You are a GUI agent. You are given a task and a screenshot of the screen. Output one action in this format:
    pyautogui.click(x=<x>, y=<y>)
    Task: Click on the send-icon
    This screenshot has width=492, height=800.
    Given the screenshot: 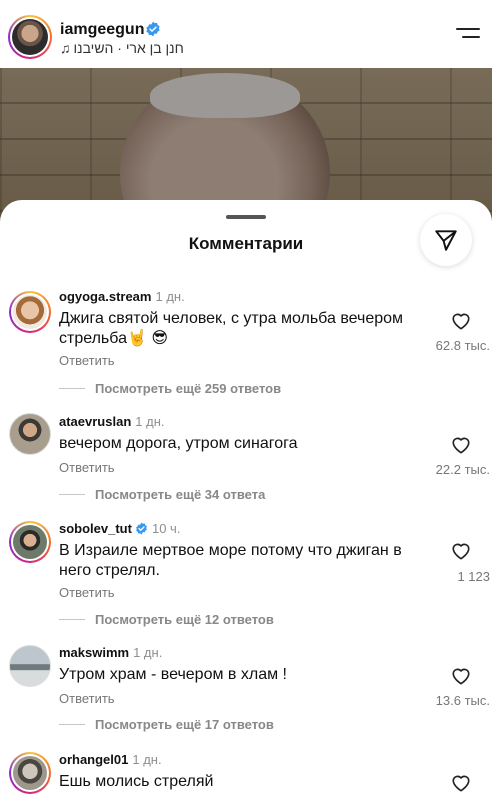 What is the action you would take?
    pyautogui.click(x=446, y=240)
    